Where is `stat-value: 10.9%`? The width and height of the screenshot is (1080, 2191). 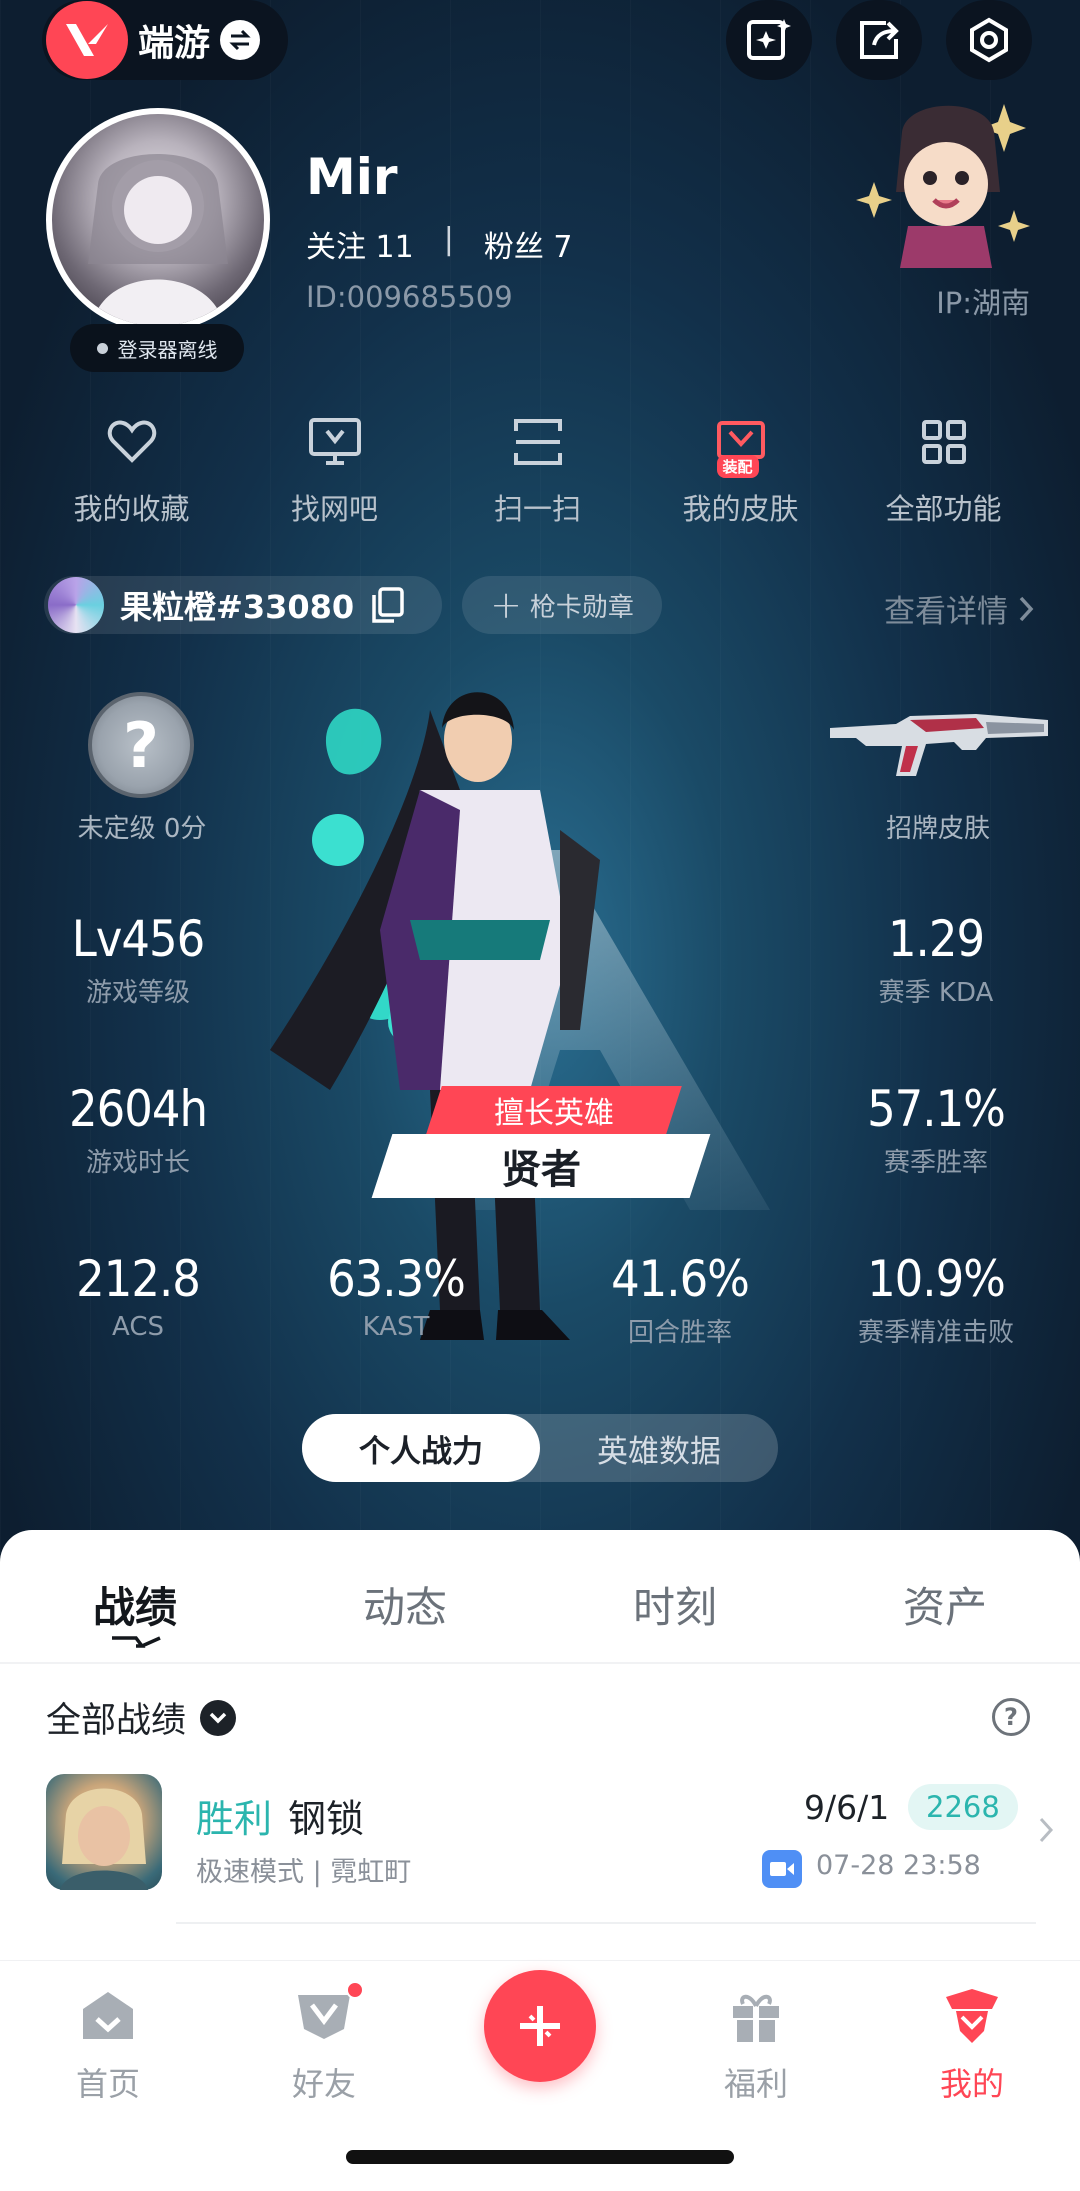 stat-value: 10.9% is located at coordinates (936, 1279).